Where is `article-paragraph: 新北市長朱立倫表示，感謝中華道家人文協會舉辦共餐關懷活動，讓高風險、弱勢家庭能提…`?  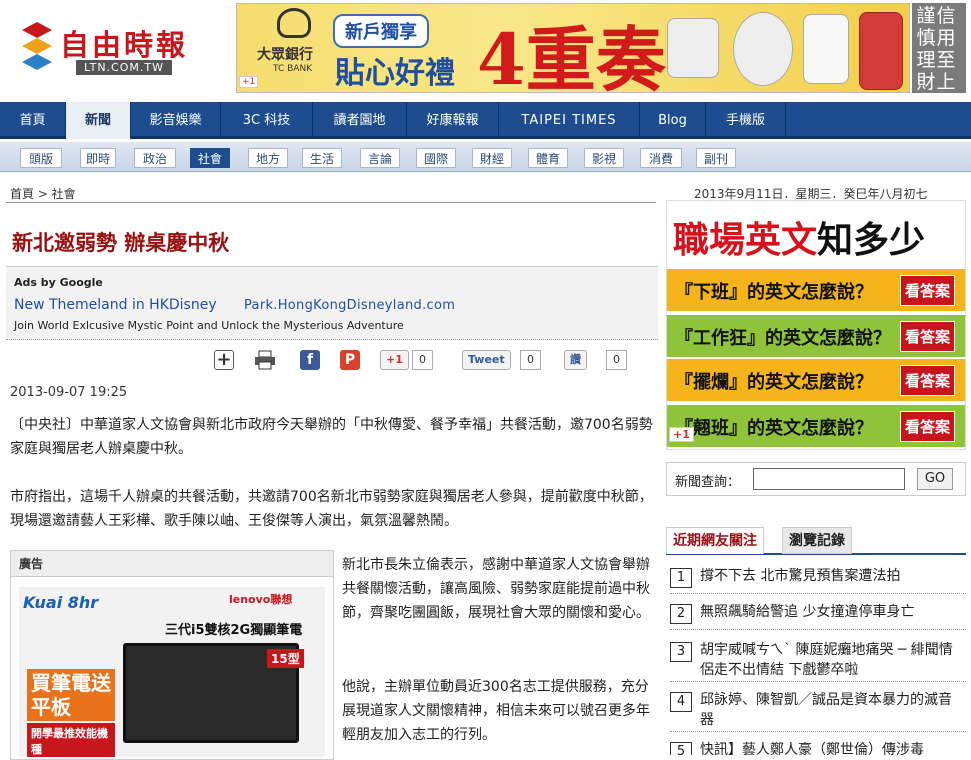
article-paragraph: 新北市長朱立倫表示，感謝中華道家人文協會舉辦共餐關懷活動，讓高風險、弱勢家庭能提… is located at coordinates (496, 589).